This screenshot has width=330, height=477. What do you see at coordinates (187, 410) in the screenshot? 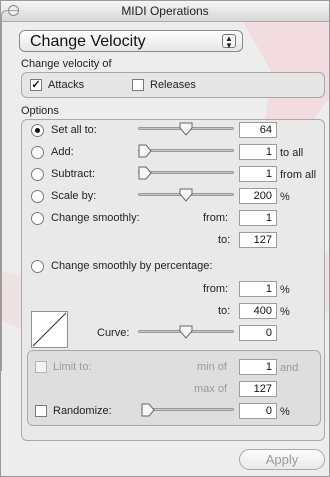
I see `randomize-slider` at bounding box center [187, 410].